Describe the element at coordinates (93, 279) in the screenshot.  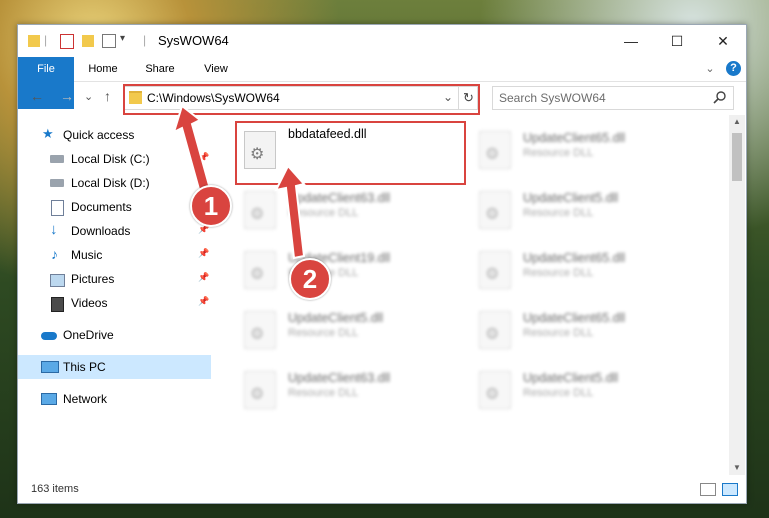
I see `sidebar-item-label: Pictures` at that location.